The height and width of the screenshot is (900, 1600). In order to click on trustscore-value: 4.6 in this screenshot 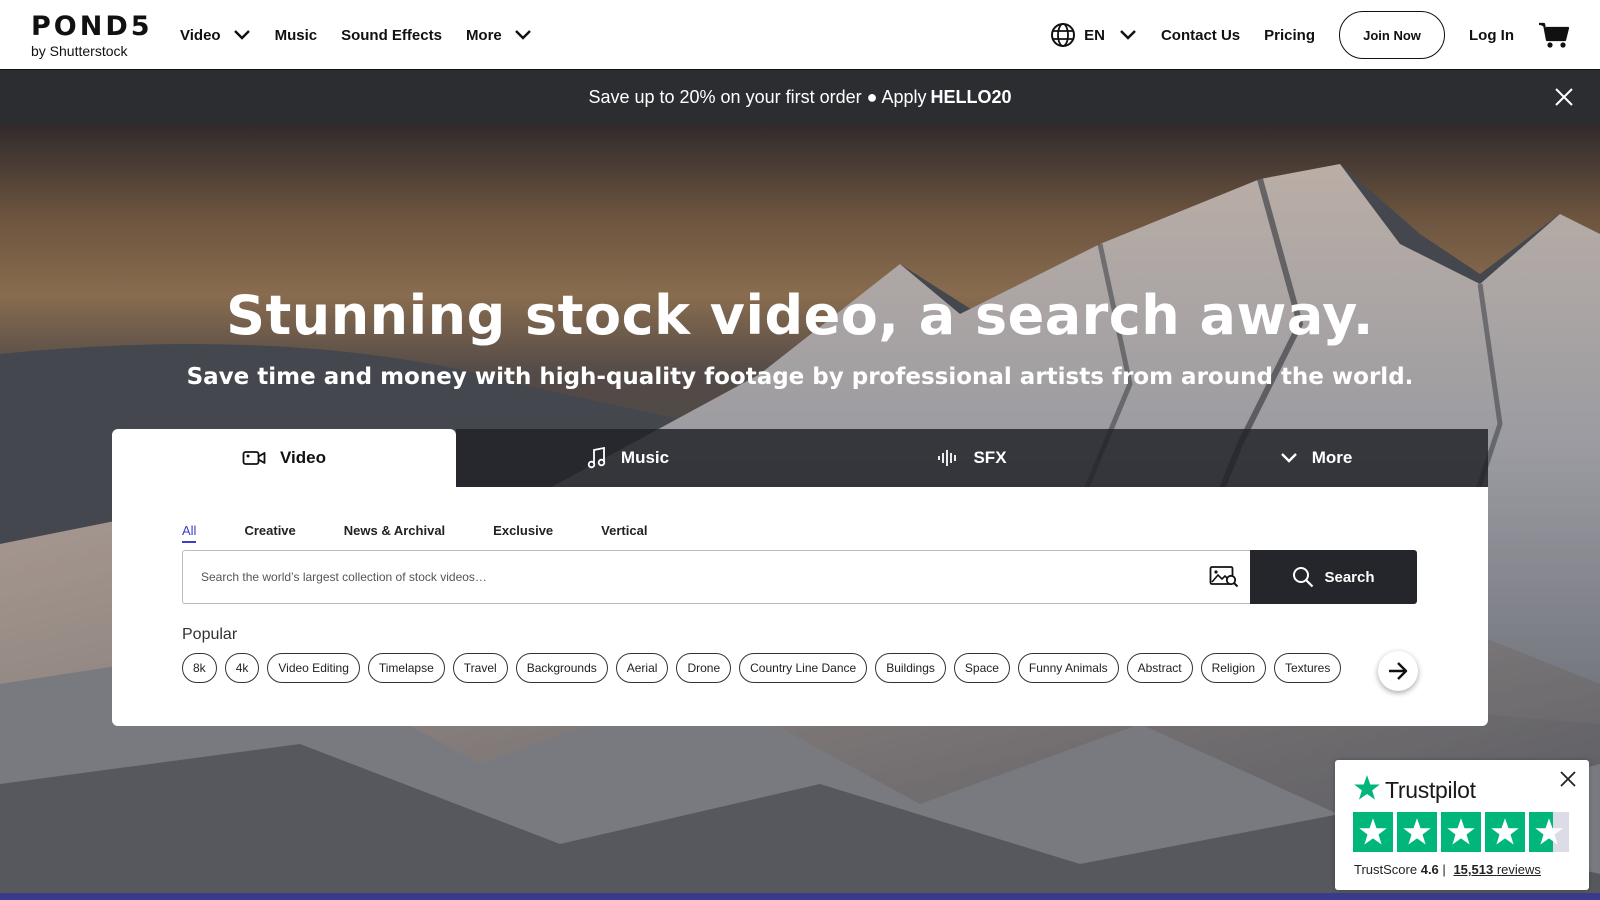, I will do `click(1429, 869)`.